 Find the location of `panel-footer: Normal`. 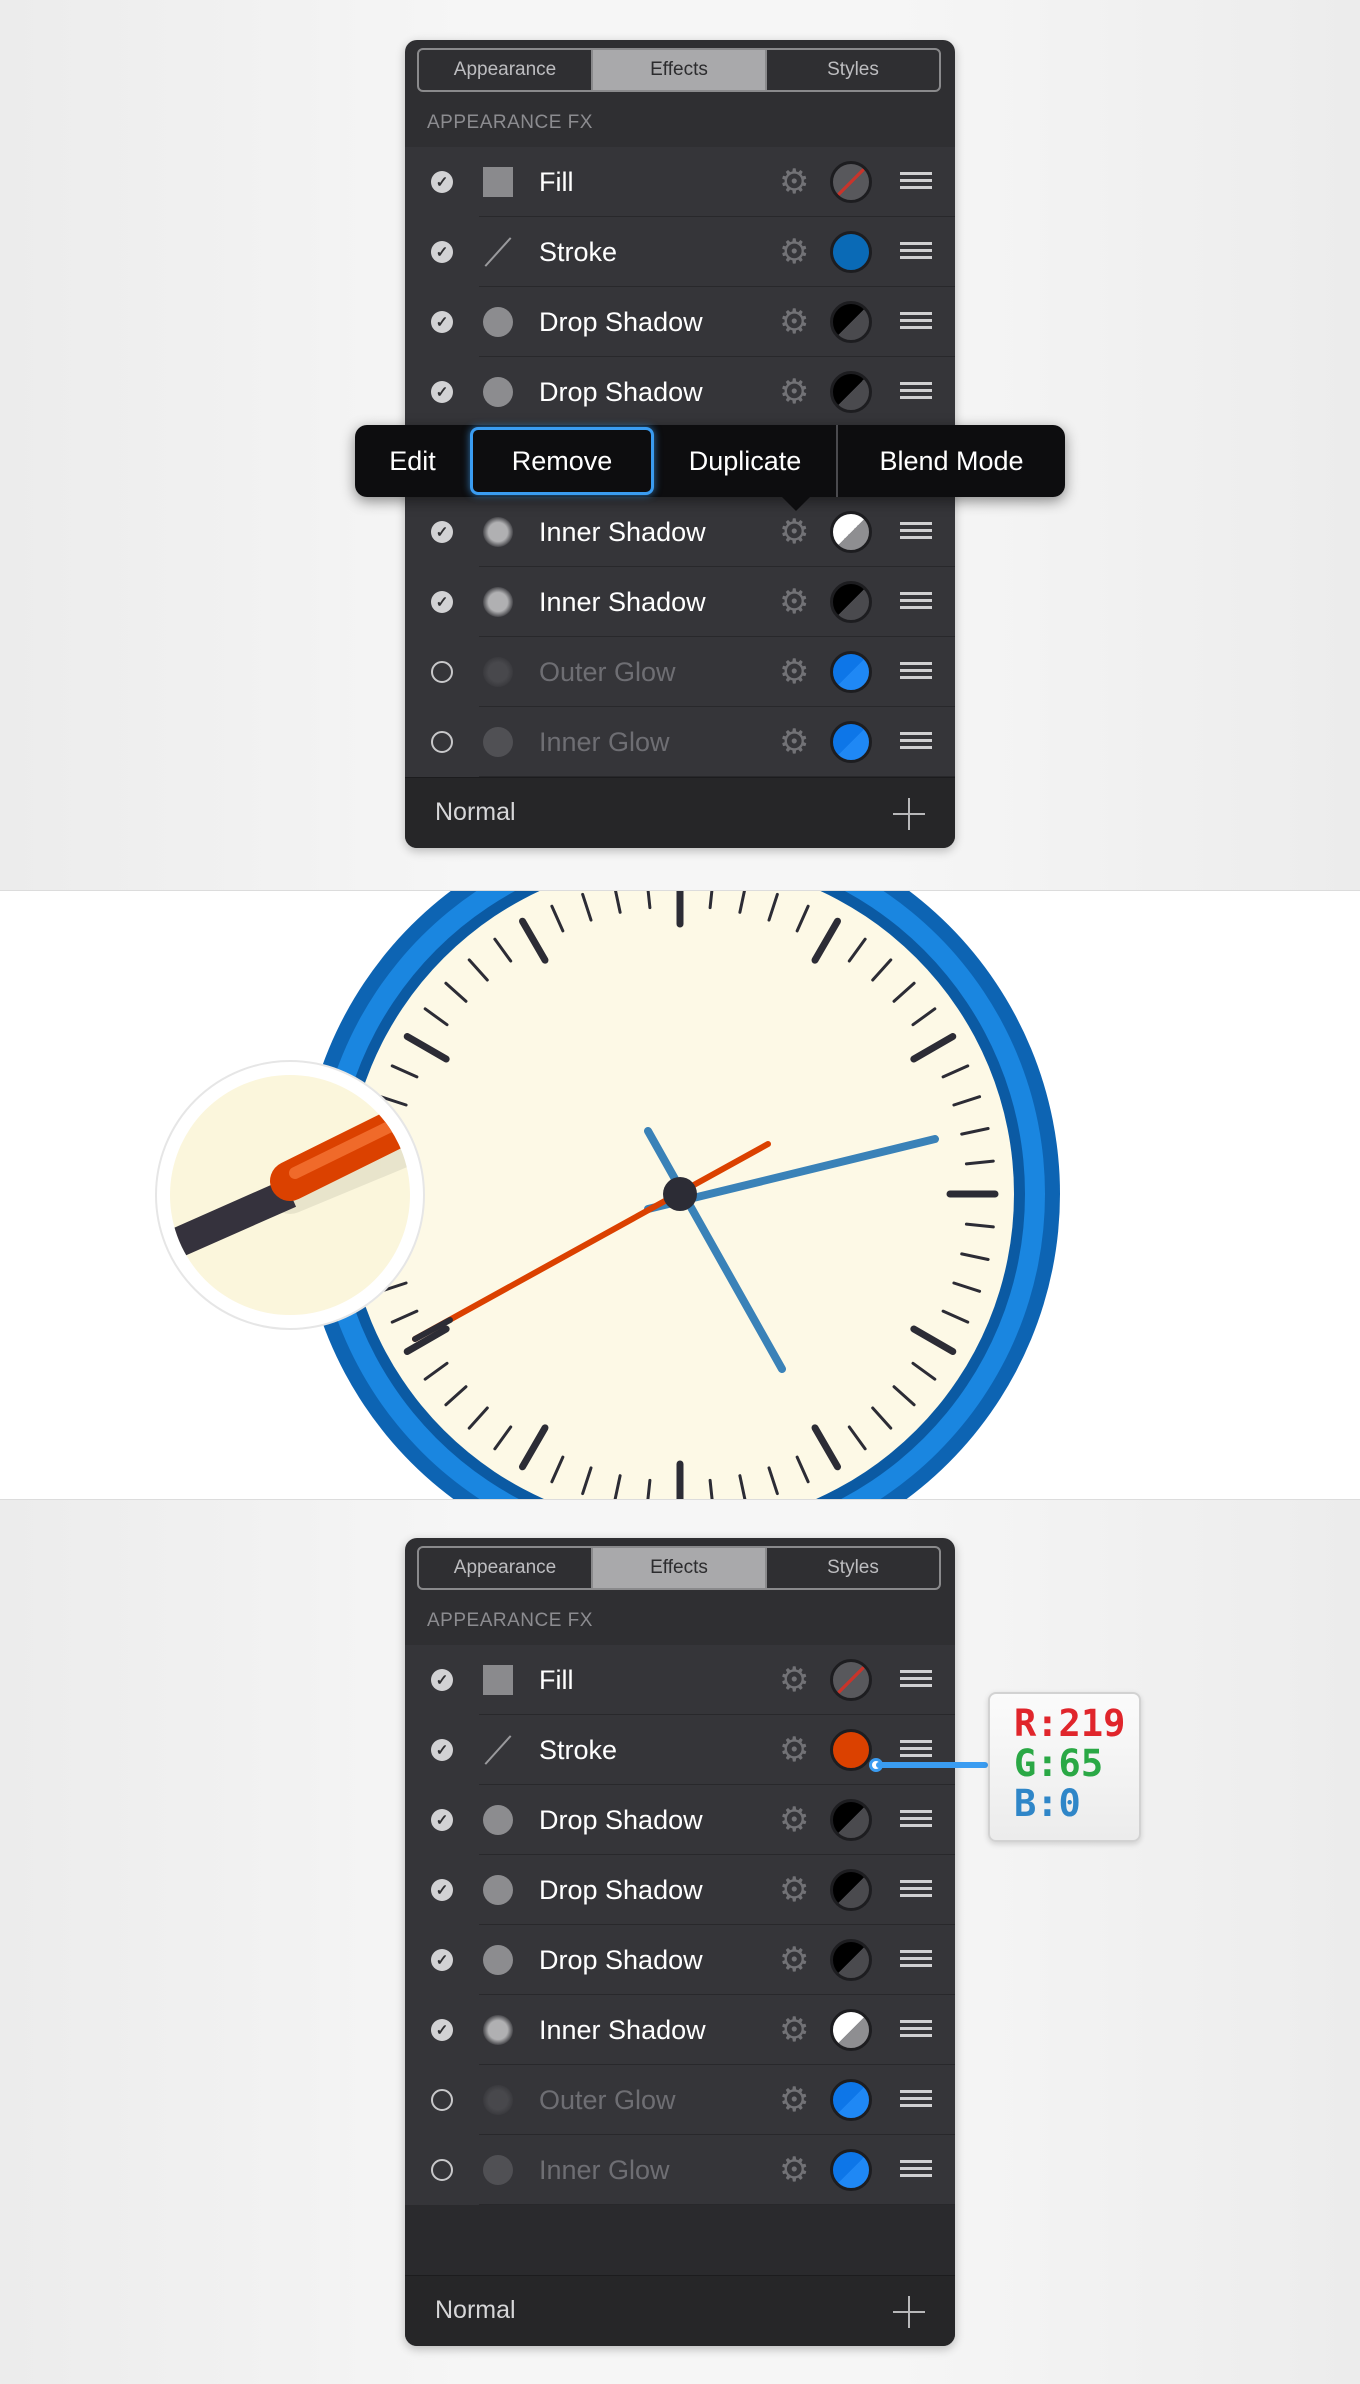

panel-footer: Normal is located at coordinates (680, 812).